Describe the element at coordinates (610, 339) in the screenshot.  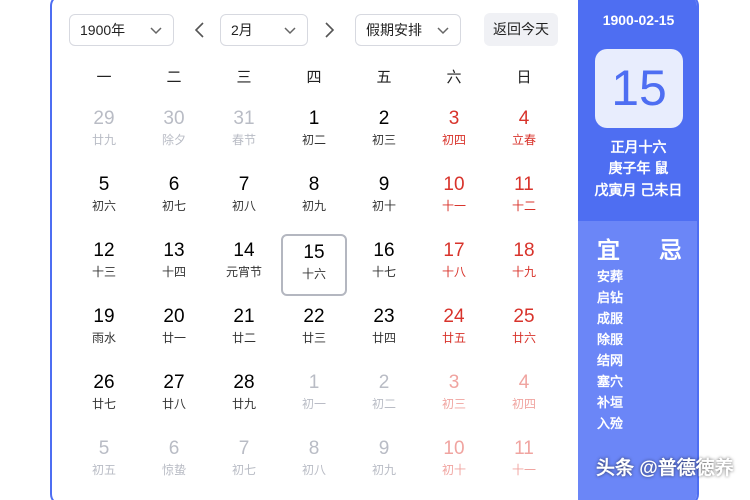
I see `yi-item: 除服` at that location.